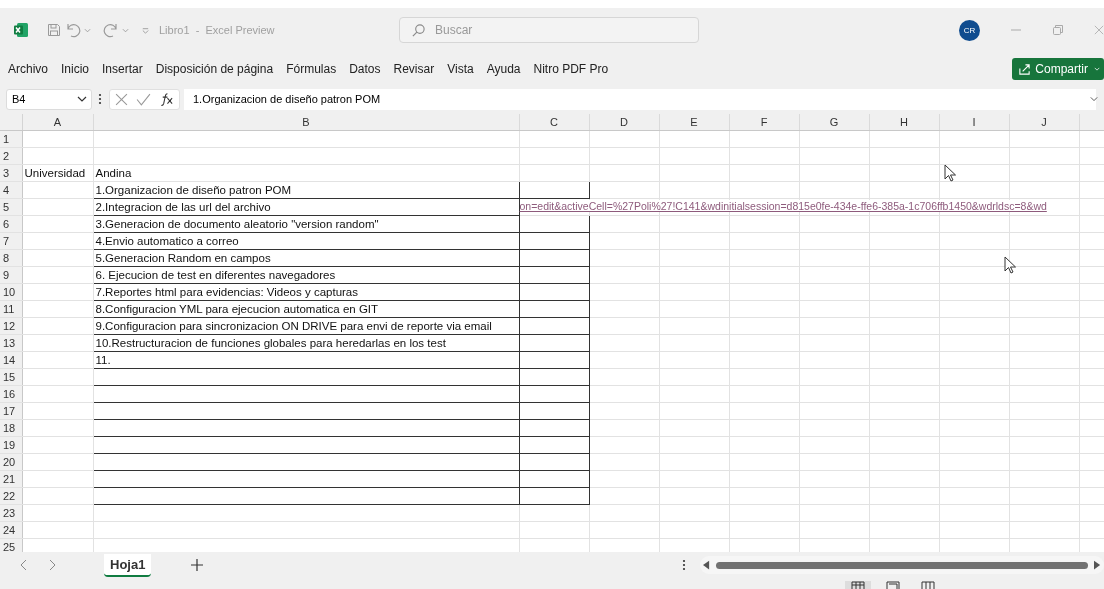 This screenshot has height=589, width=1104. Describe the element at coordinates (128, 565) in the screenshot. I see `sheet-tab: Hoja1` at that location.